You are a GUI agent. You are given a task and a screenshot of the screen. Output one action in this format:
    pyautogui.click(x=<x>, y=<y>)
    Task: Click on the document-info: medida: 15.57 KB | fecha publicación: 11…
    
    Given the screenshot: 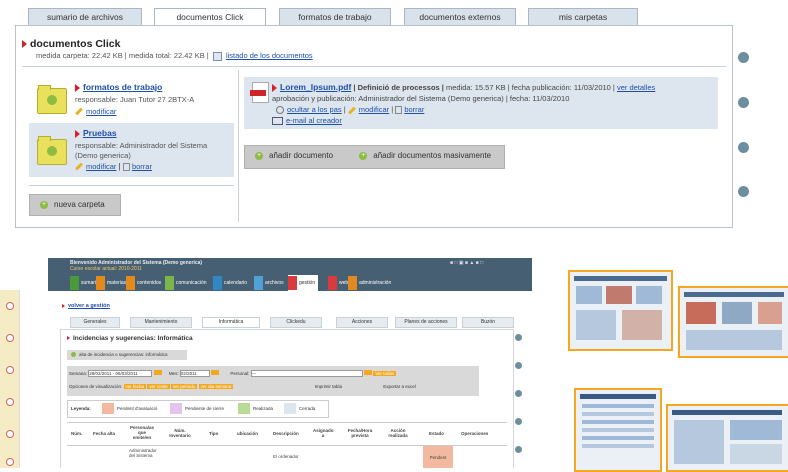 What is the action you would take?
    pyautogui.click(x=530, y=87)
    